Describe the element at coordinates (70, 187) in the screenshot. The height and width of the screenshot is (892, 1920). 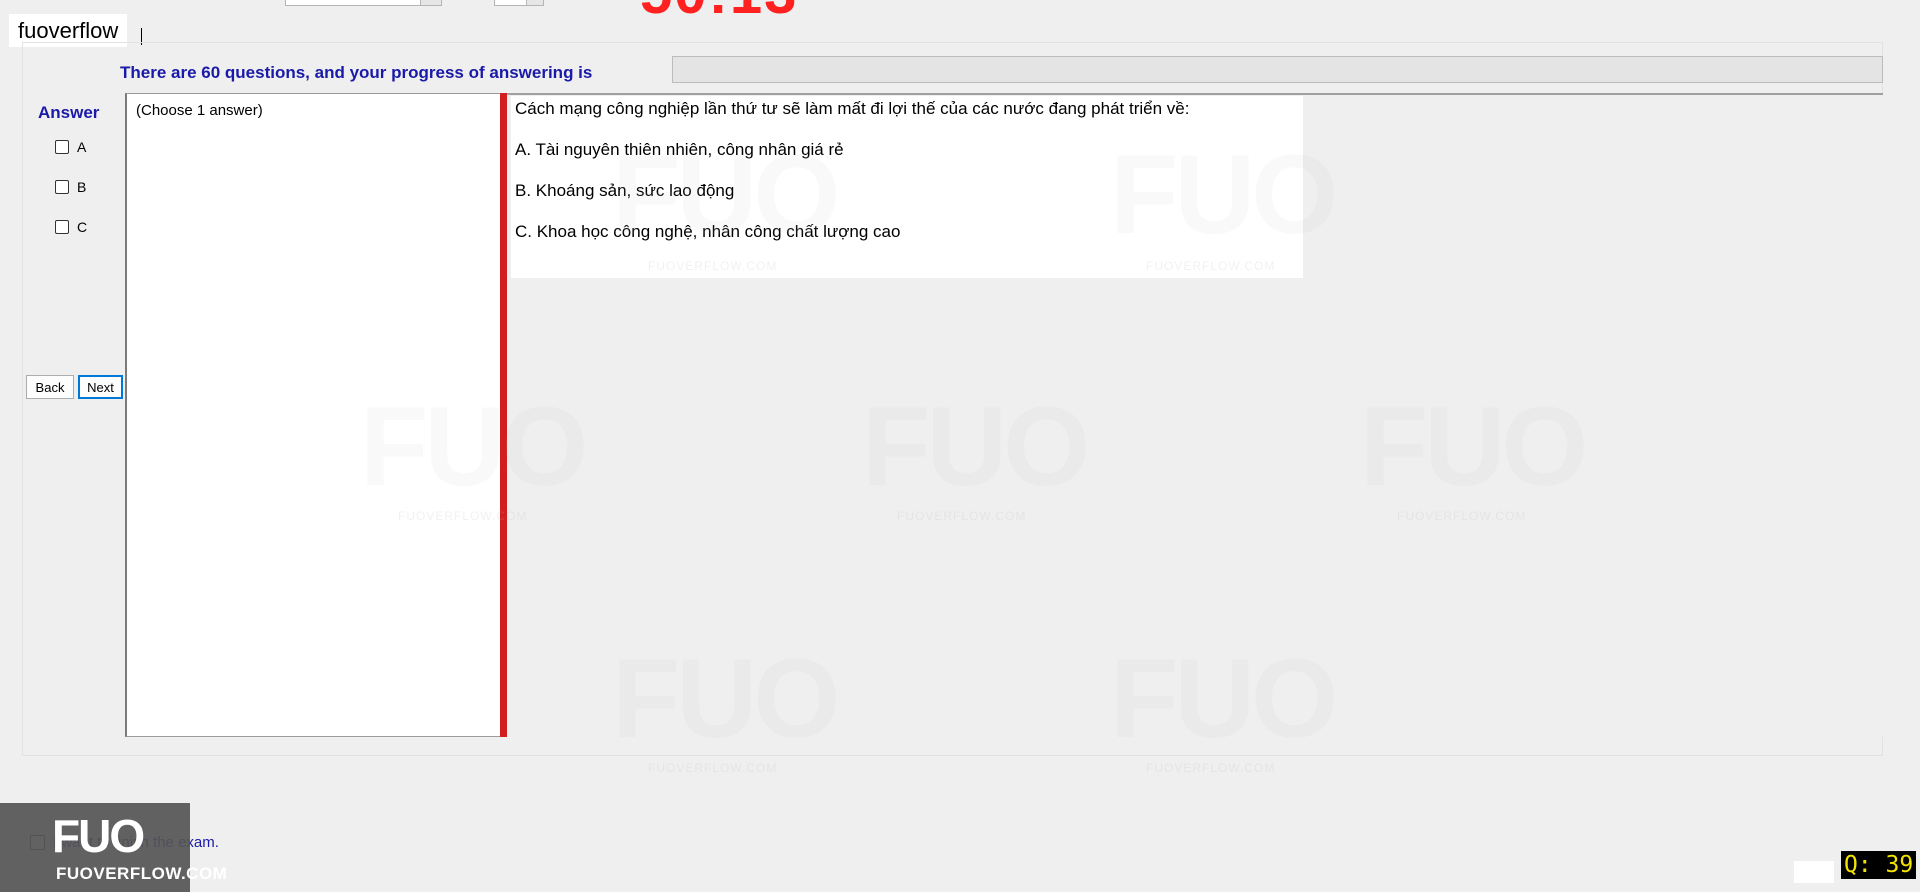
I see `answer-option-b: B` at that location.